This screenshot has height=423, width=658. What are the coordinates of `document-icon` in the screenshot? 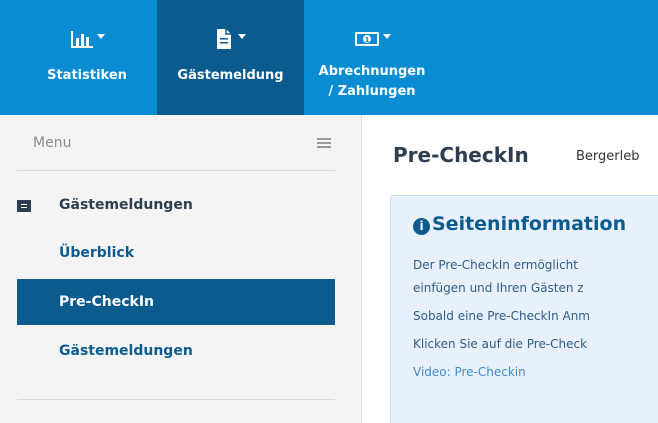 It's located at (230, 39).